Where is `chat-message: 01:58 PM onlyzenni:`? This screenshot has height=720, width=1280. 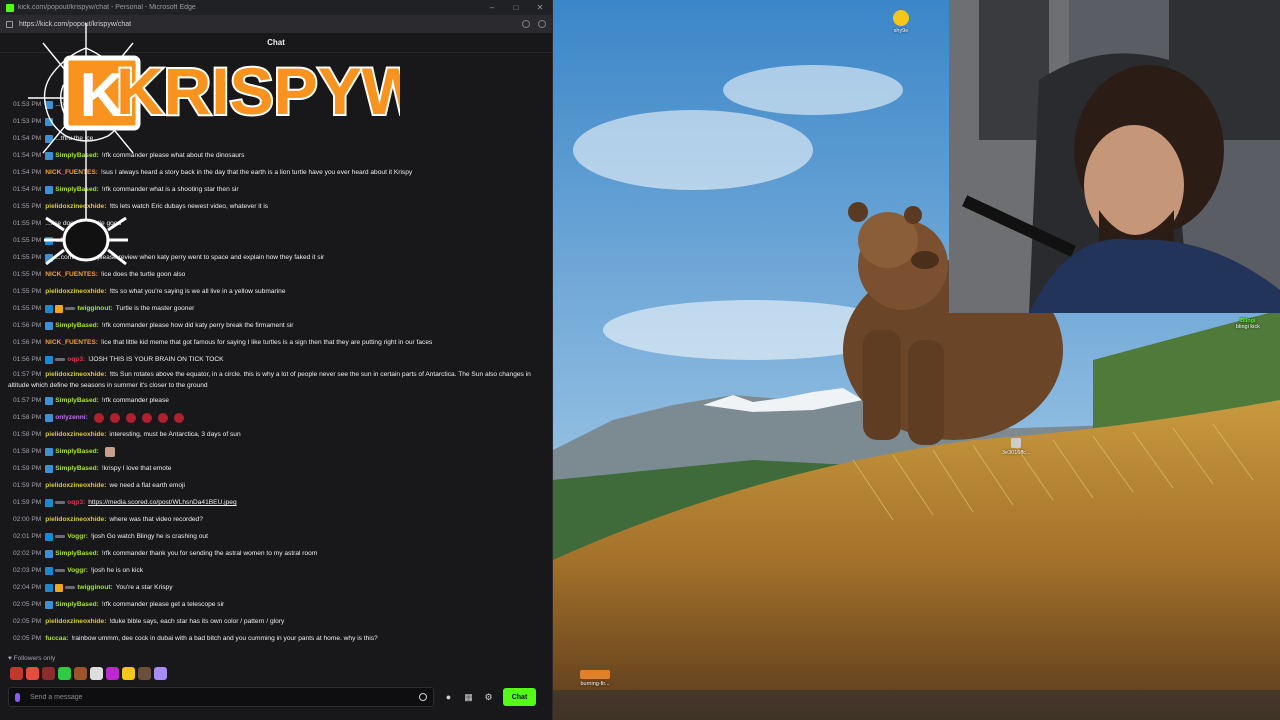 chat-message: 01:58 PM onlyzenni: is located at coordinates (278, 417).